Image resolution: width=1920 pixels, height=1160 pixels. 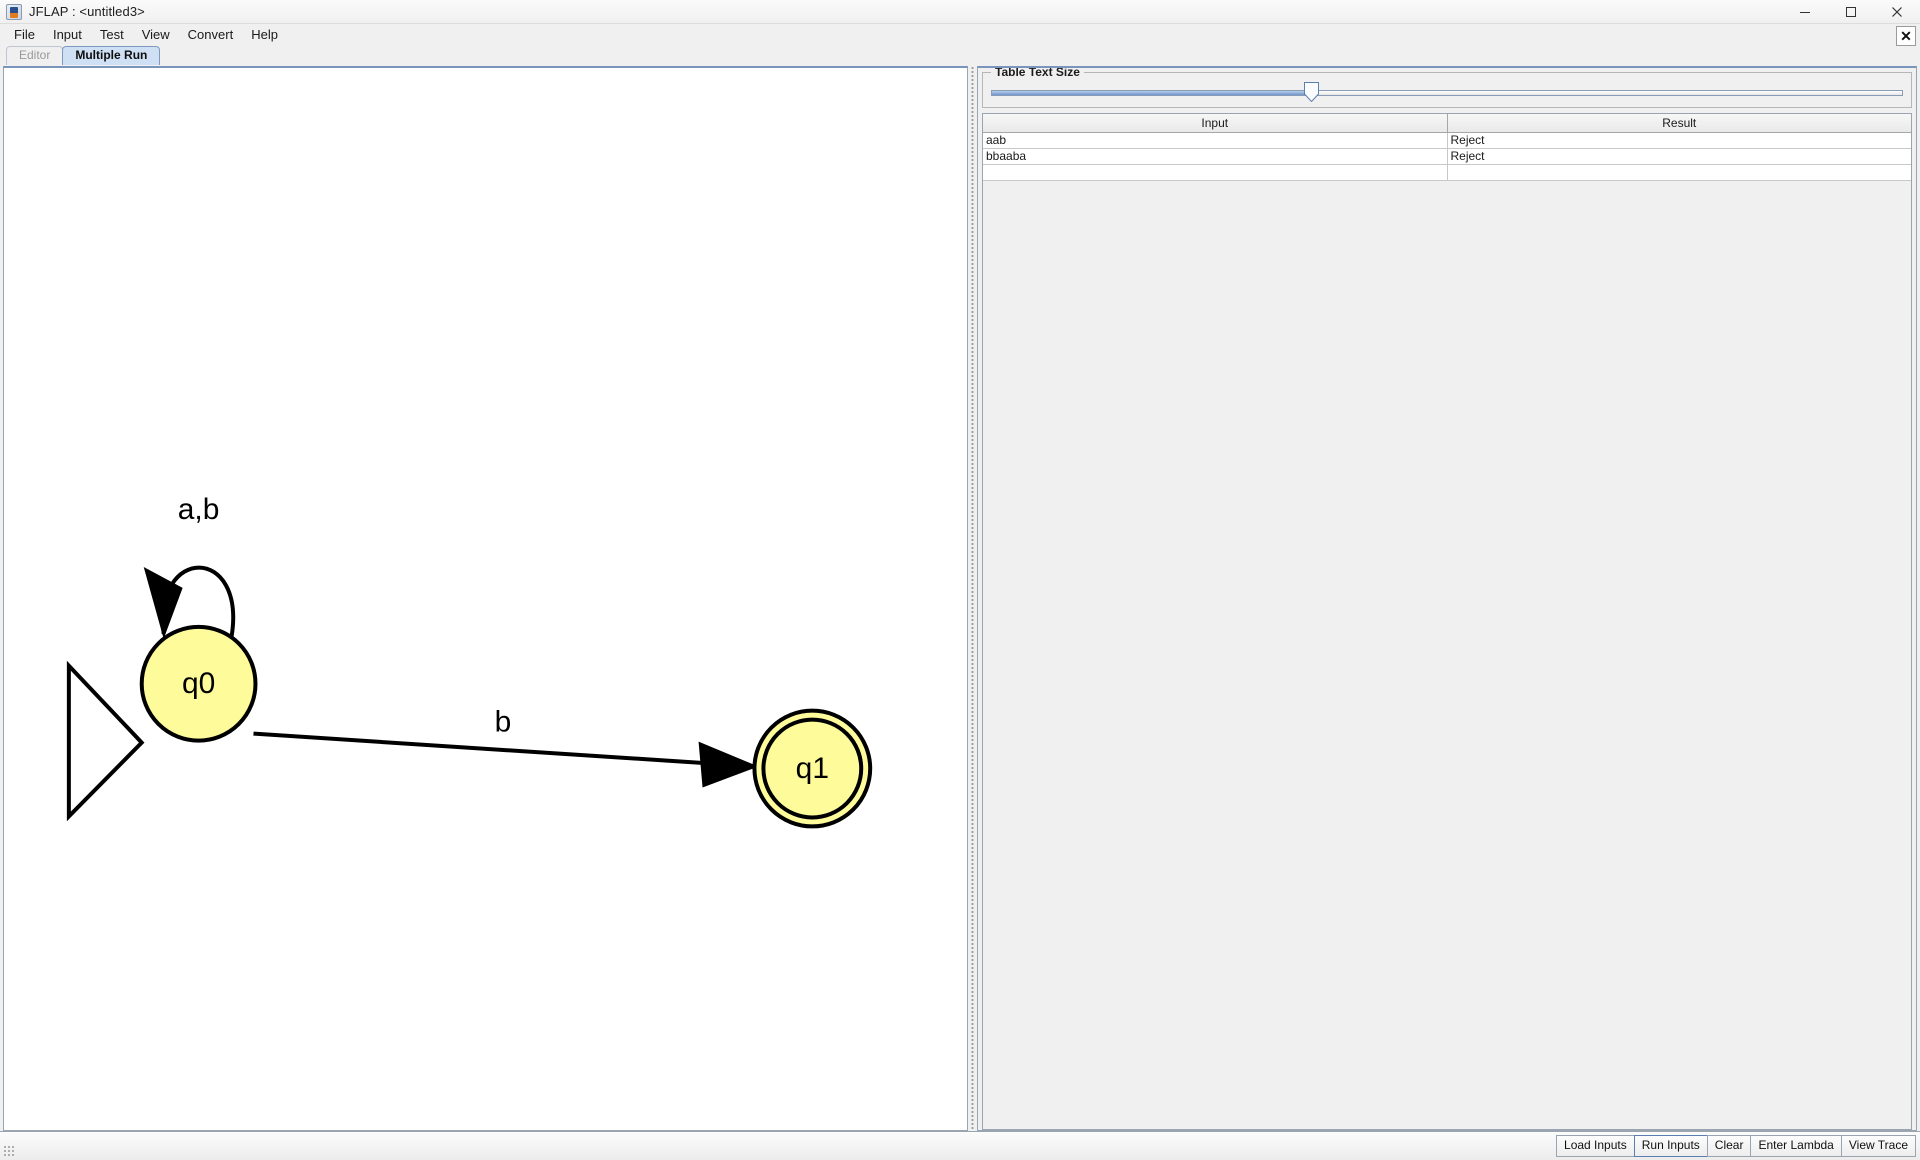 What do you see at coordinates (960, 35) in the screenshot?
I see `menu-bar: File Input Test View Convert Help` at bounding box center [960, 35].